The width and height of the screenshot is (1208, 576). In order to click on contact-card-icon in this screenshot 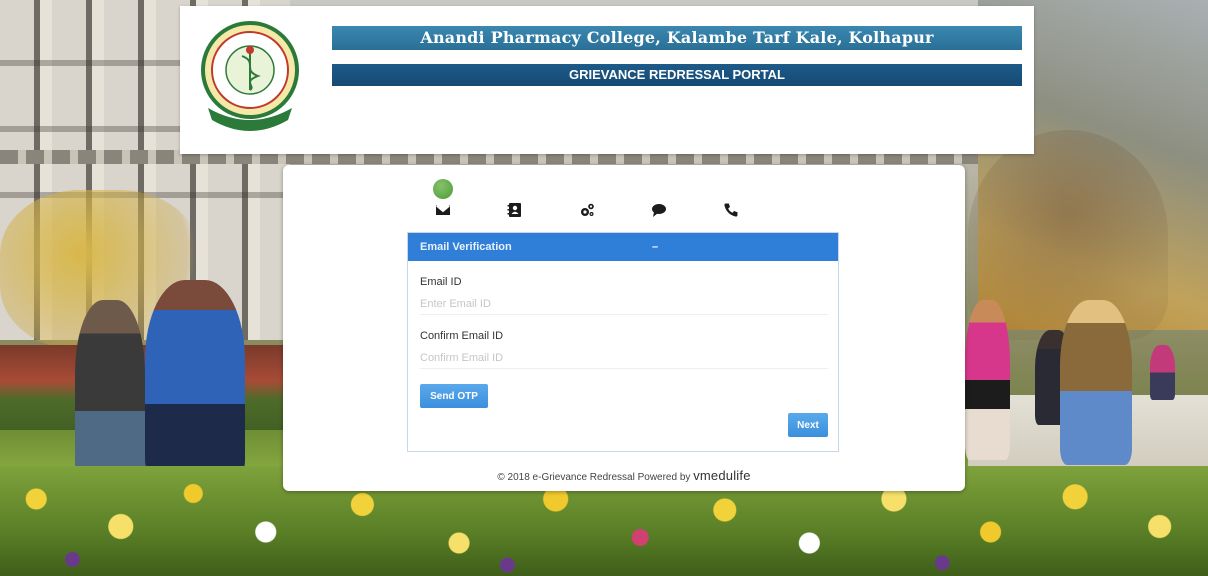, I will do `click(514, 210)`.